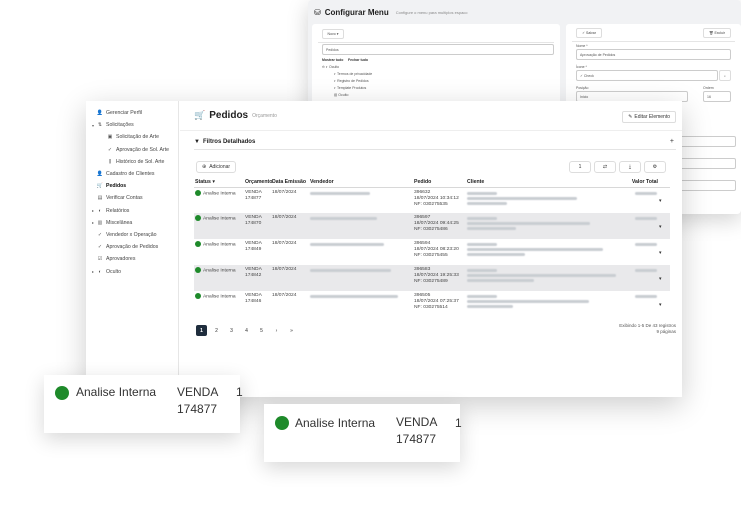 The image size is (741, 512). What do you see at coordinates (291, 330) in the screenshot?
I see `last-page-button: »` at bounding box center [291, 330].